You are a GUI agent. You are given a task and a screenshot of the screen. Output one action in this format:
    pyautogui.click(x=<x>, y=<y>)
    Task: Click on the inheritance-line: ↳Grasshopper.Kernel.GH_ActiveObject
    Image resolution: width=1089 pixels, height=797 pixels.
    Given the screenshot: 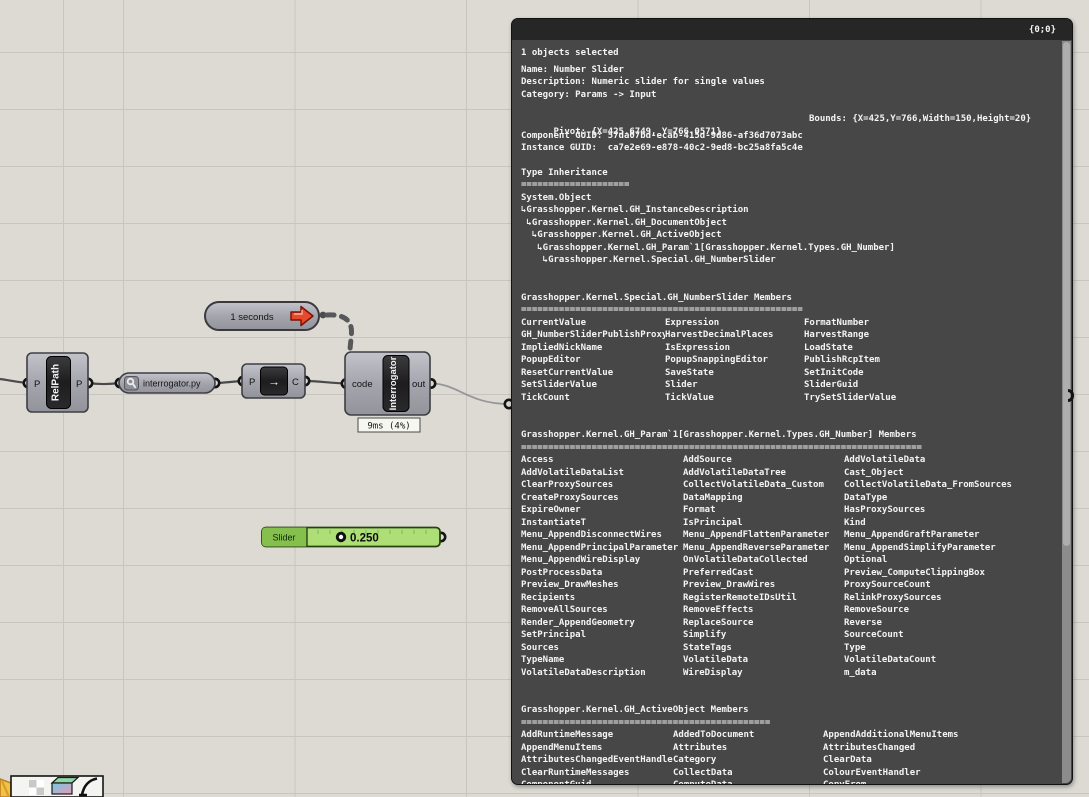 What is the action you would take?
    pyautogui.click(x=621, y=235)
    